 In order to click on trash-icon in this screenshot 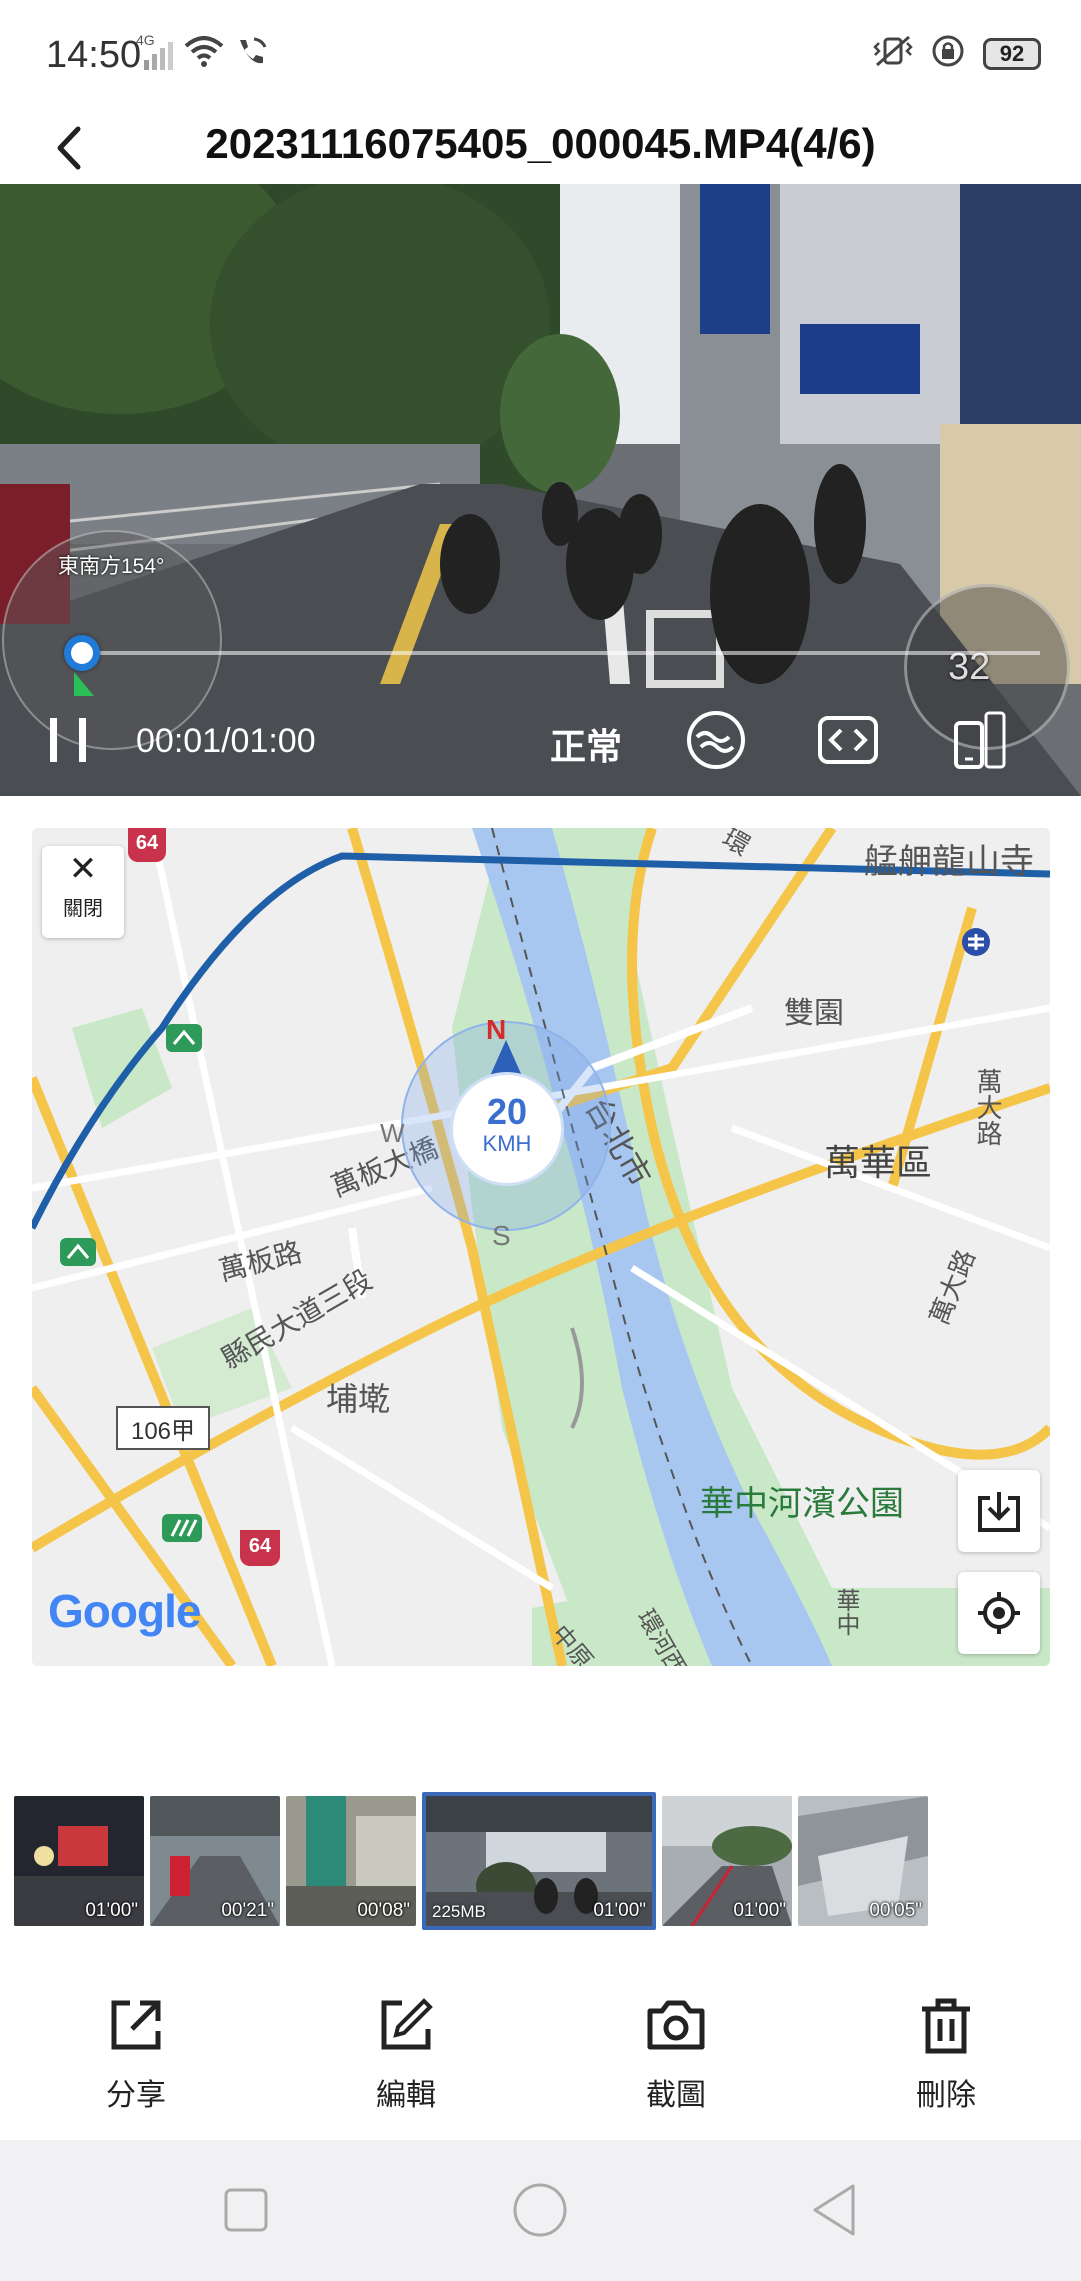, I will do `click(946, 2026)`.